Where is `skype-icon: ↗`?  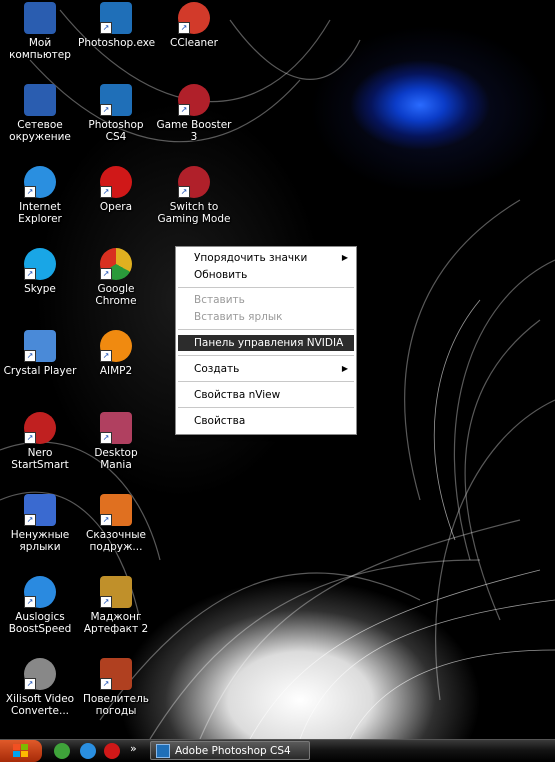 skype-icon: ↗ is located at coordinates (40, 264).